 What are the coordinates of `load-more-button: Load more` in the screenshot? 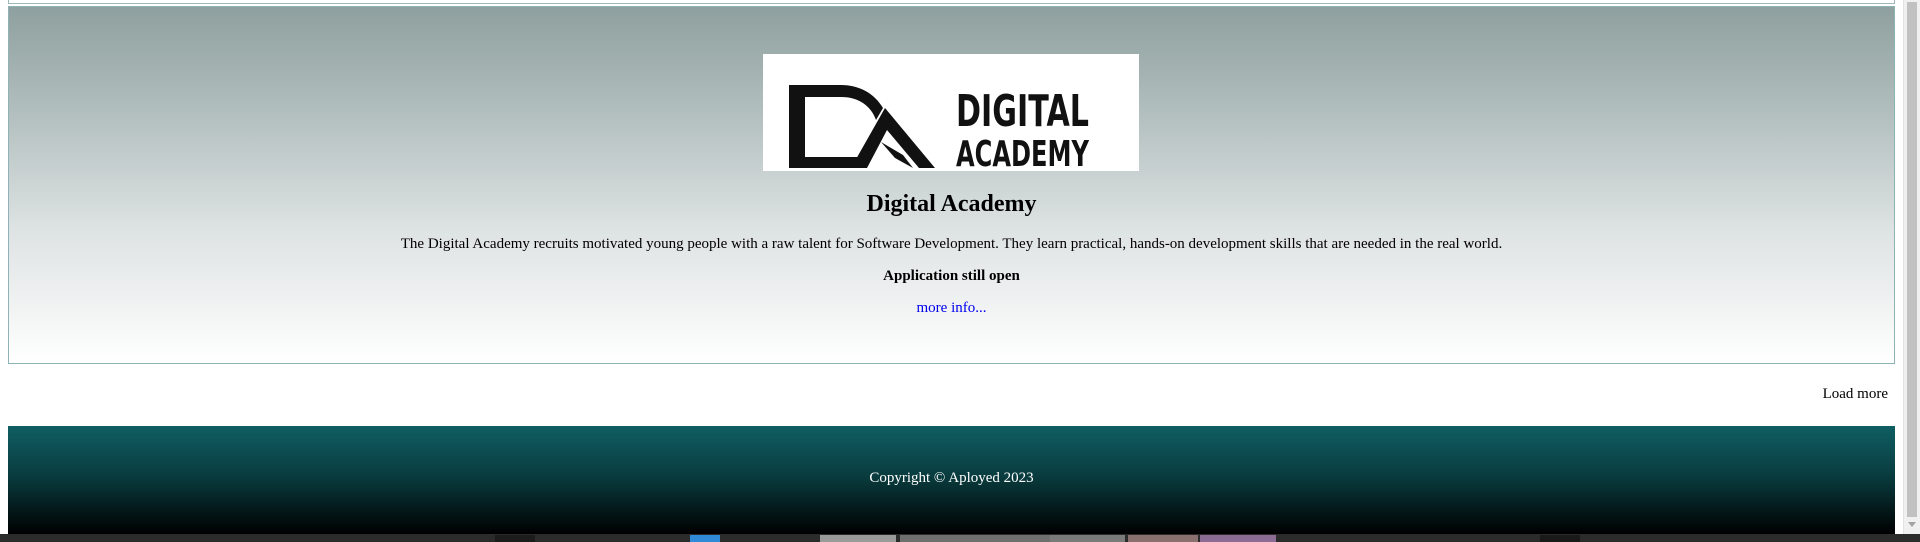 It's located at (1855, 394).